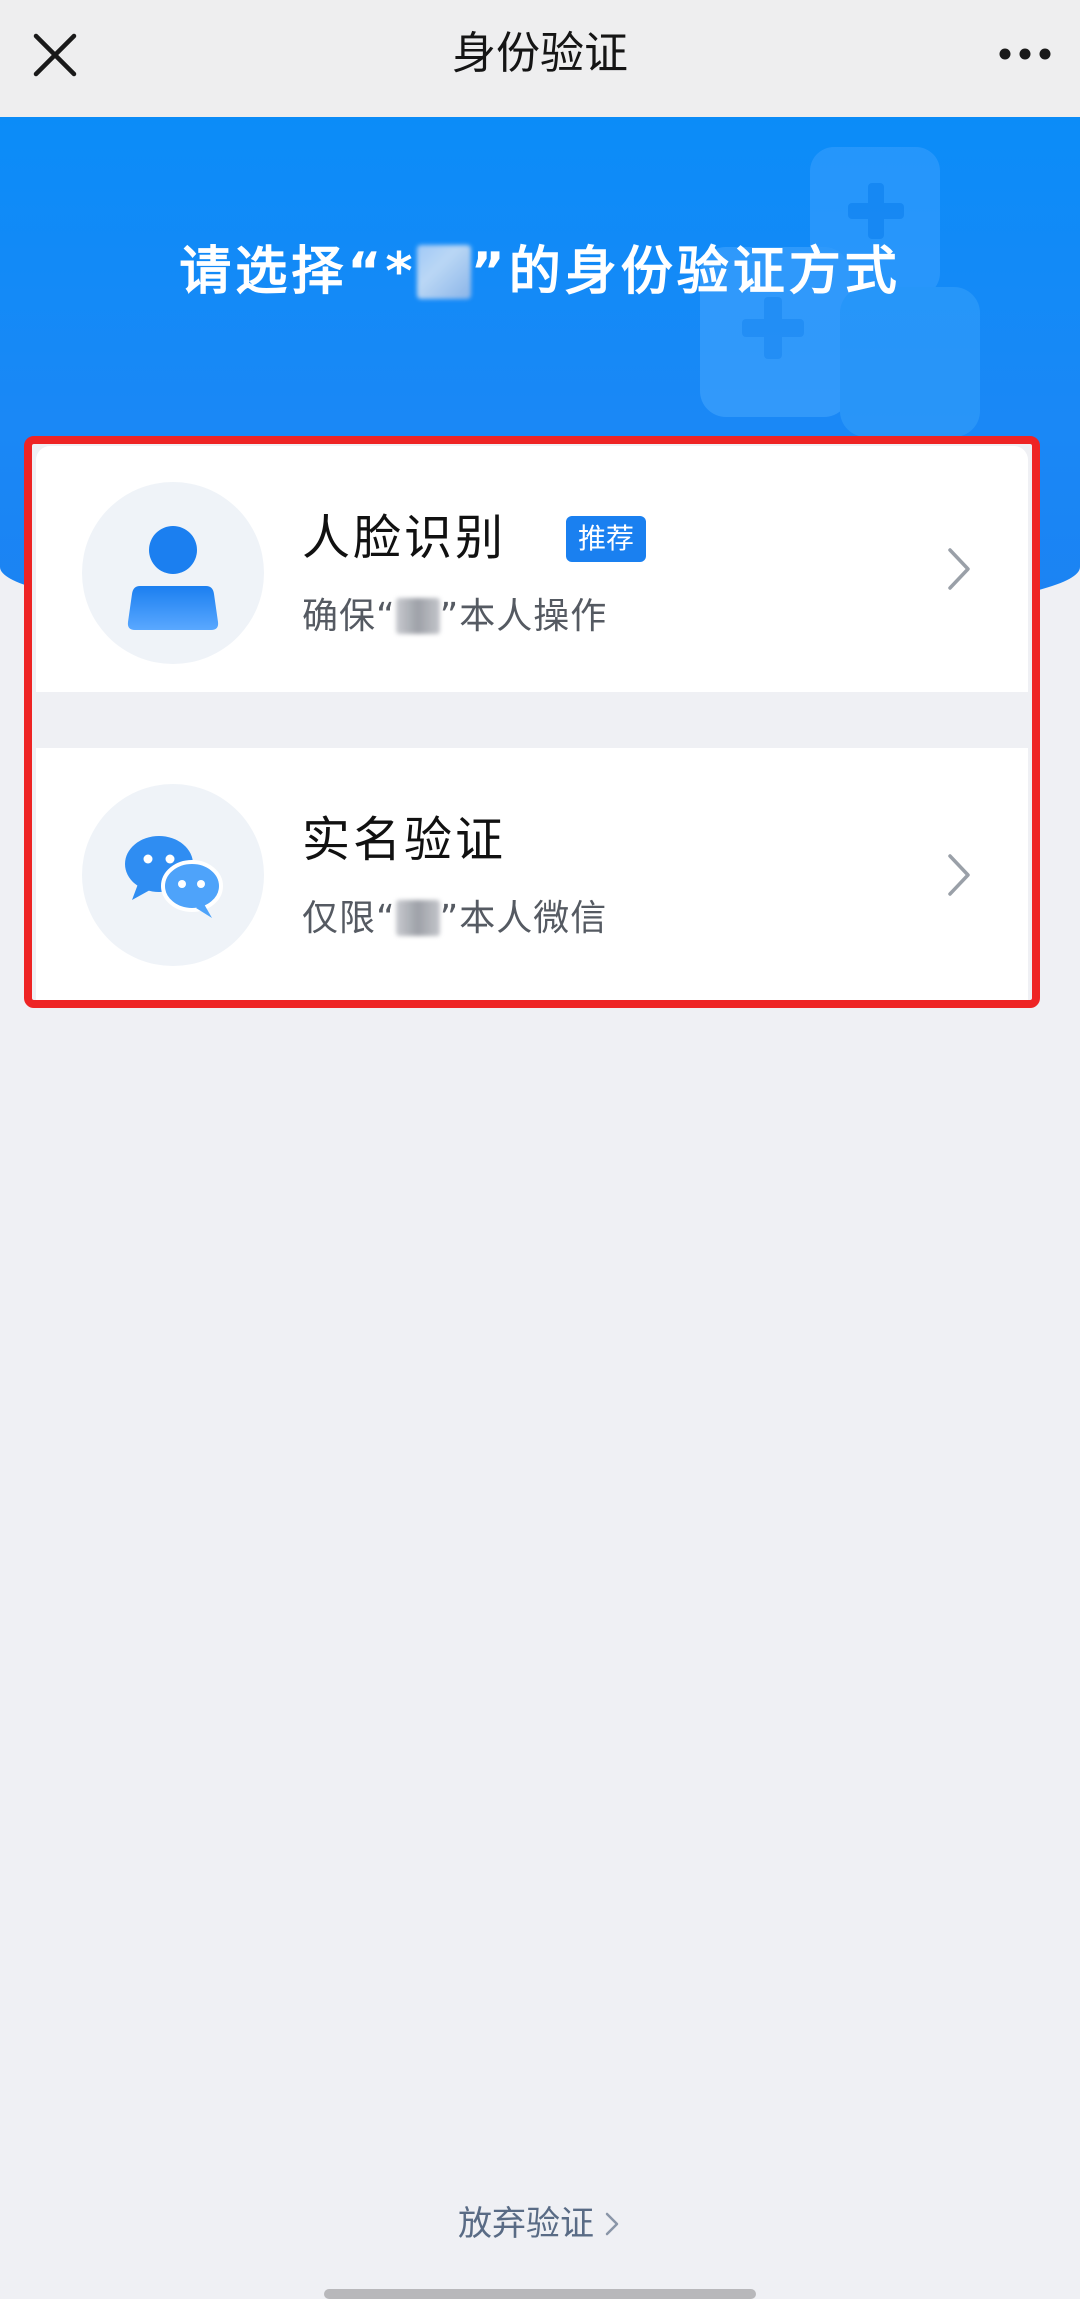 The height and width of the screenshot is (2299, 1080). I want to click on hero-title-suffix: ”的身份验证方式, so click(685, 272).